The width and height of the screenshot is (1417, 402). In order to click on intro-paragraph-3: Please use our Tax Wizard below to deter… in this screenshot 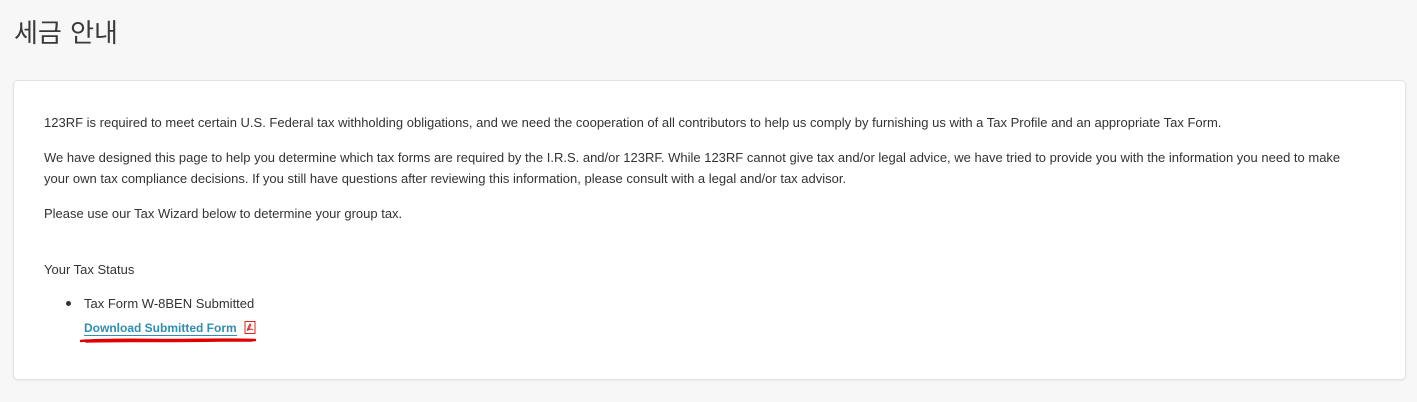, I will do `click(223, 213)`.